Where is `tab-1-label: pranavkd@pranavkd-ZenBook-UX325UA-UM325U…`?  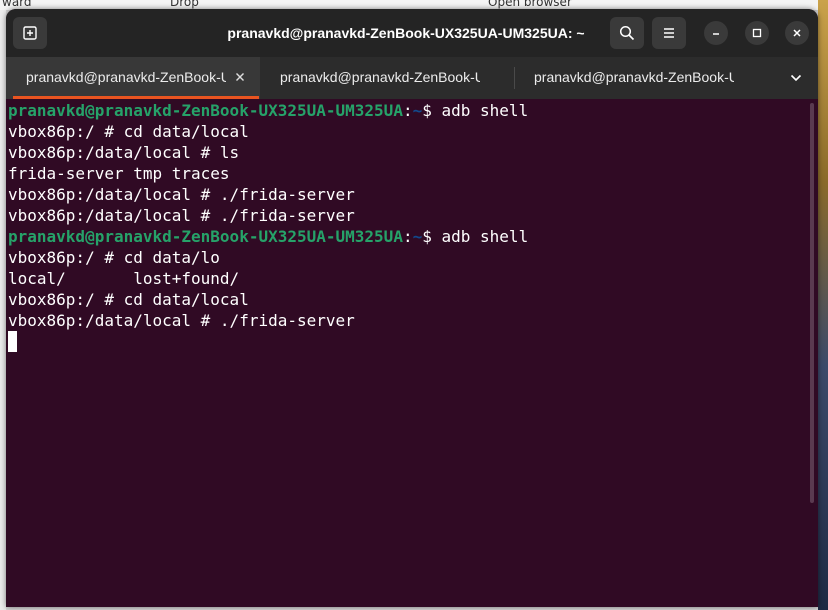 tab-1-label: pranavkd@pranavkd-ZenBook-UX325UA-UM325U… is located at coordinates (126, 77).